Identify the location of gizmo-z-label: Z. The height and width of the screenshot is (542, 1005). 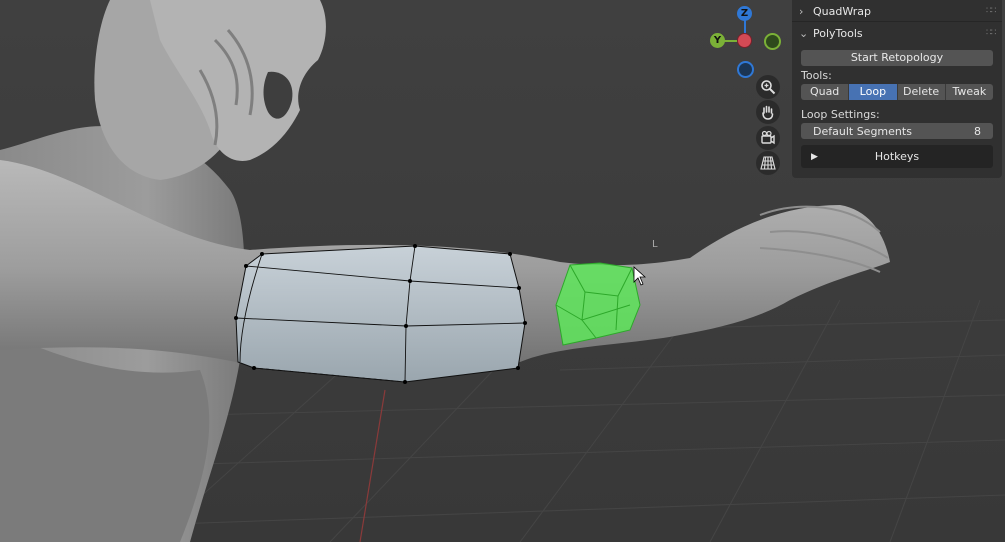
(744, 13).